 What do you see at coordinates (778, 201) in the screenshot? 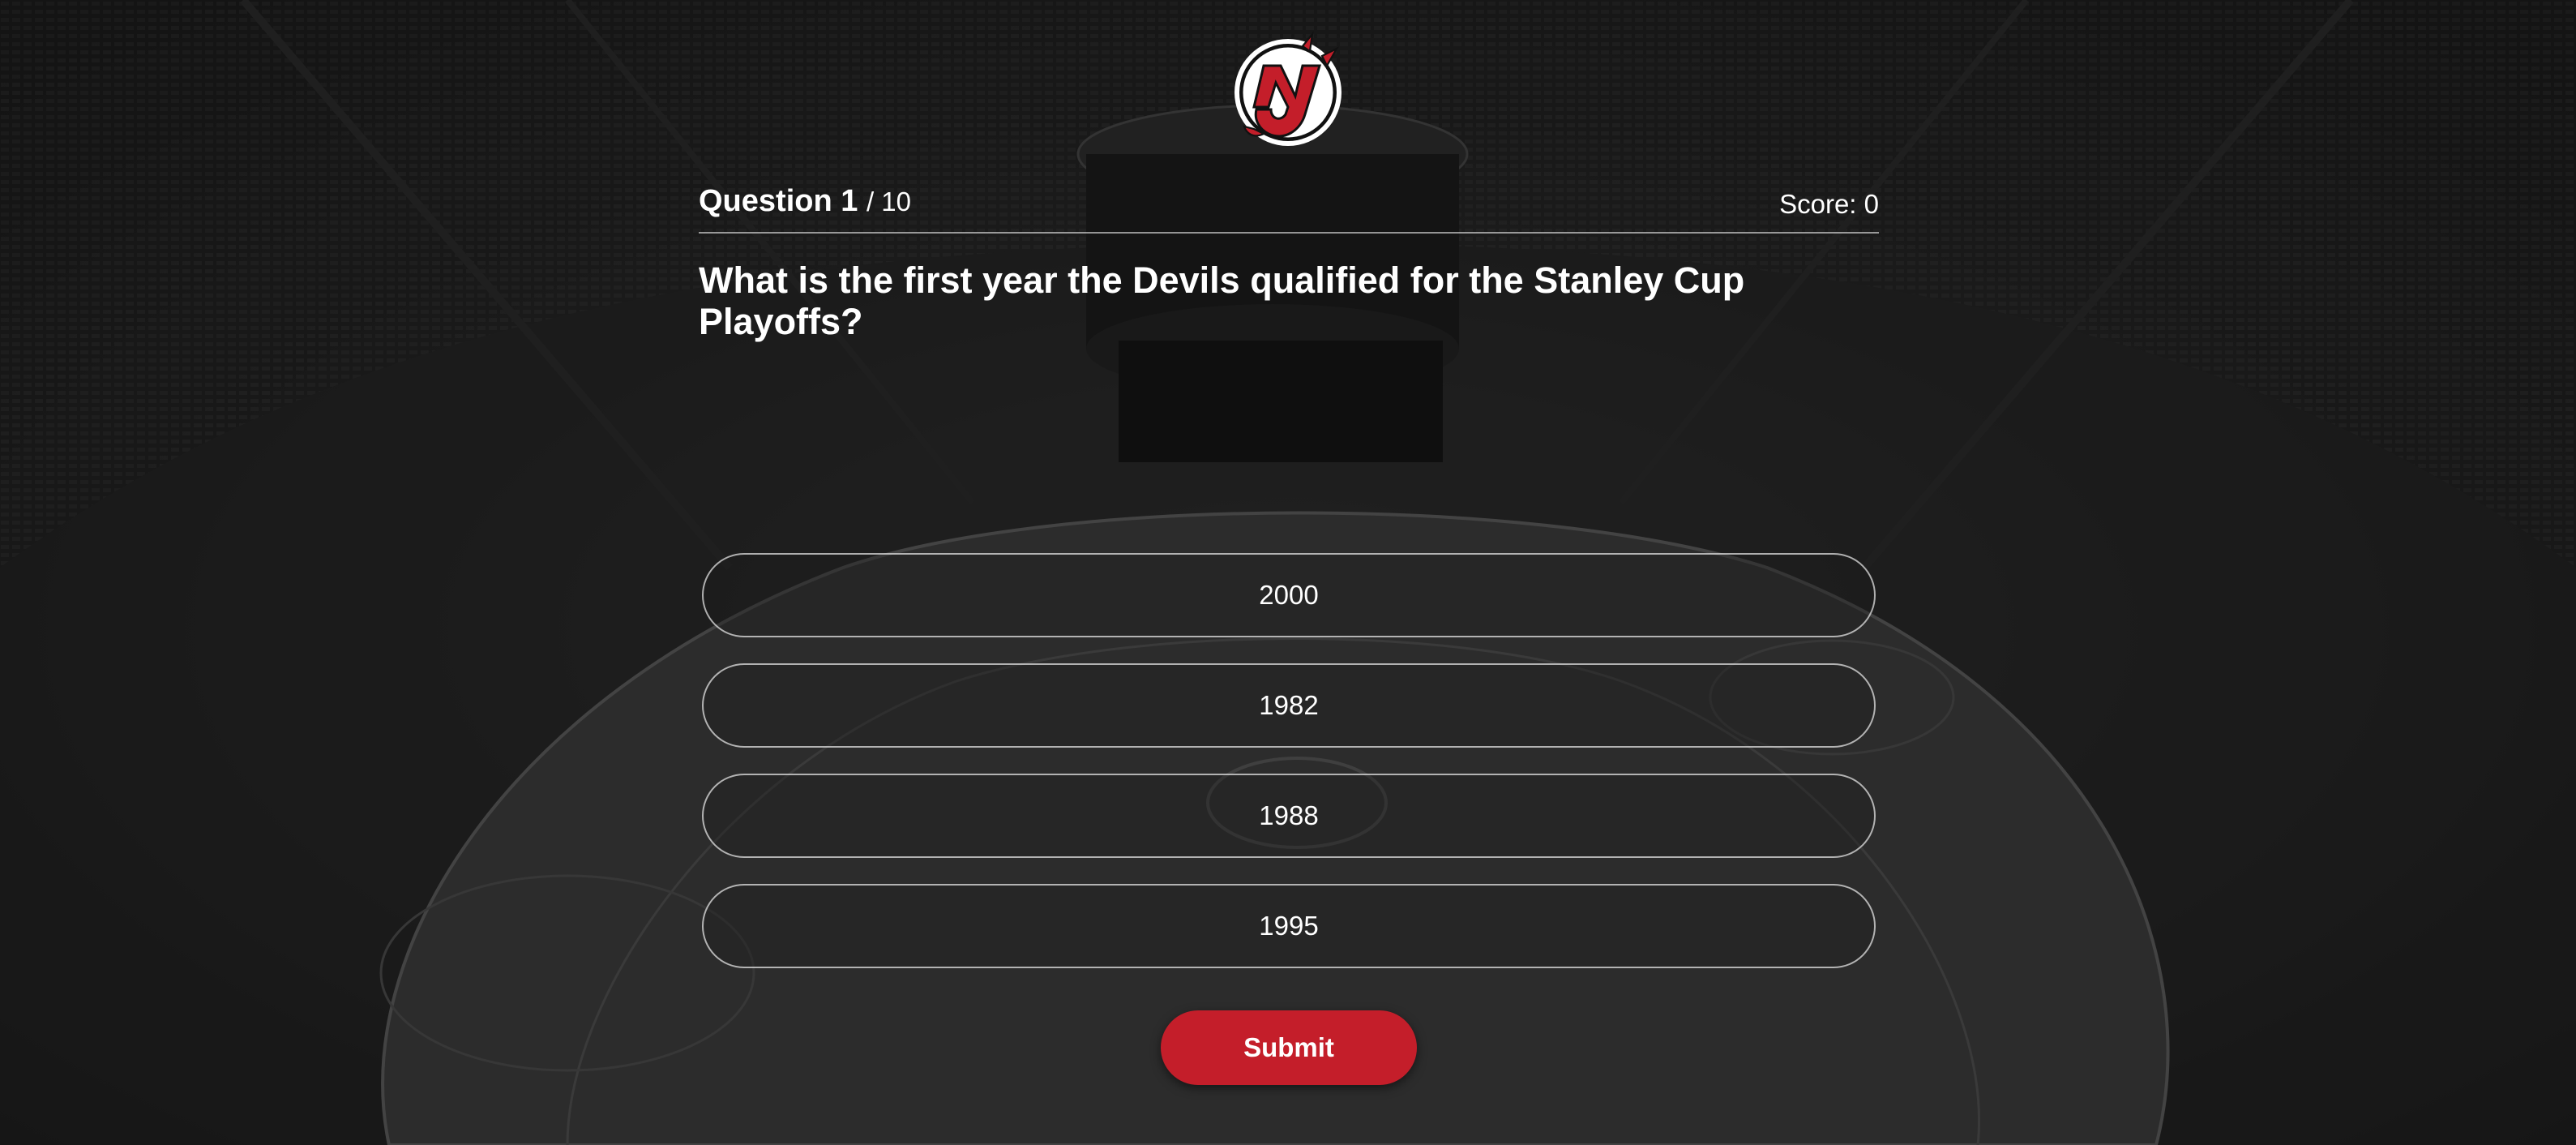
I see `question-number: Question 1` at bounding box center [778, 201].